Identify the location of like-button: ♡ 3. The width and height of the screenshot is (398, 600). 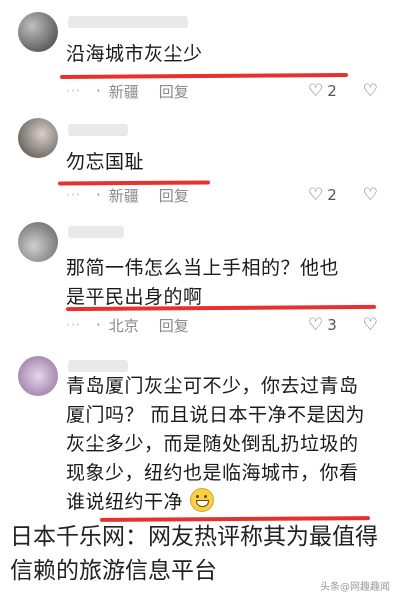
(322, 325).